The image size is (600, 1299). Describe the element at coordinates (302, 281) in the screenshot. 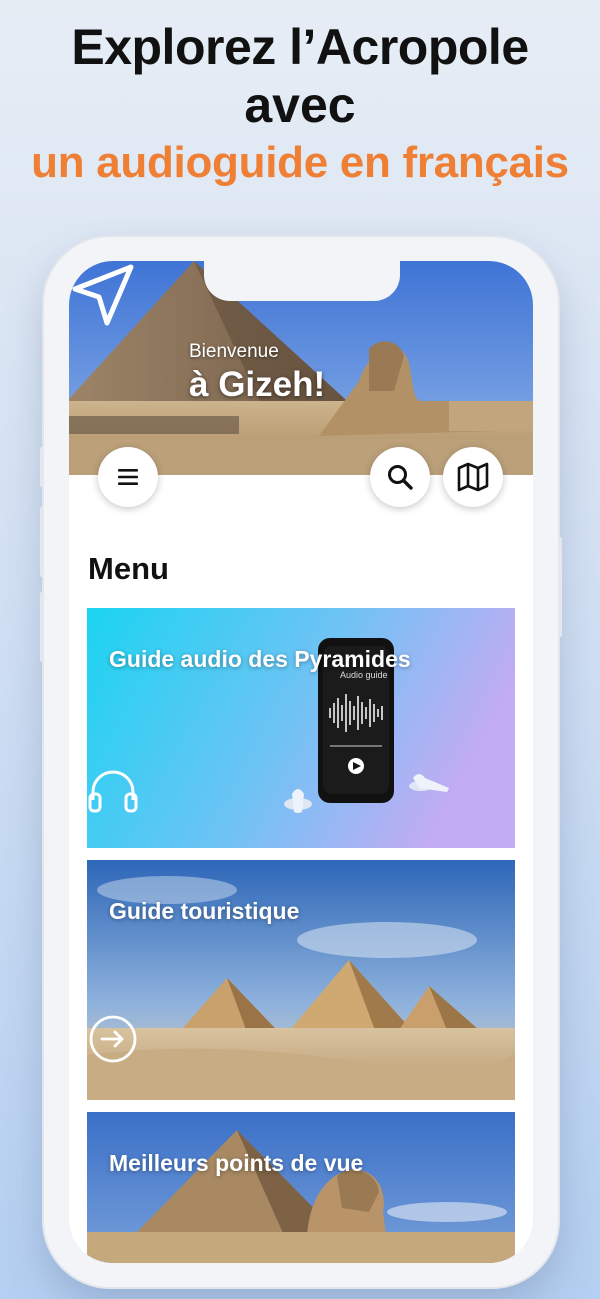

I see `phone-notch` at that location.